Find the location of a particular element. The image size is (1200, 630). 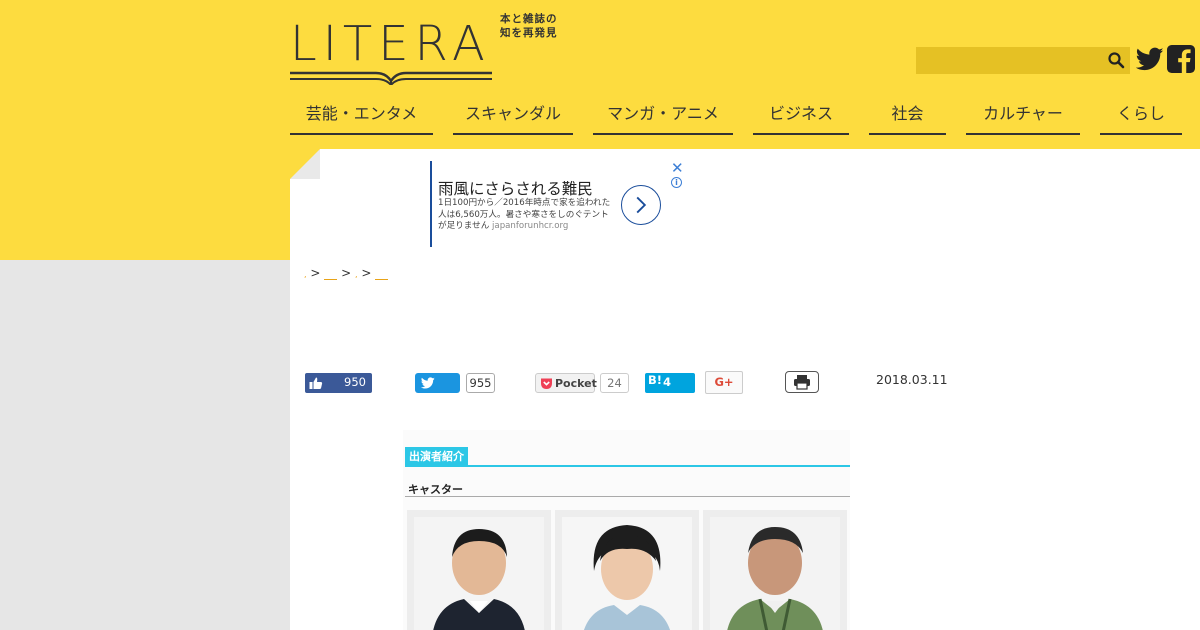

site-logo: LITERA 本と雑誌の知を再発見 is located at coordinates (430, 49).